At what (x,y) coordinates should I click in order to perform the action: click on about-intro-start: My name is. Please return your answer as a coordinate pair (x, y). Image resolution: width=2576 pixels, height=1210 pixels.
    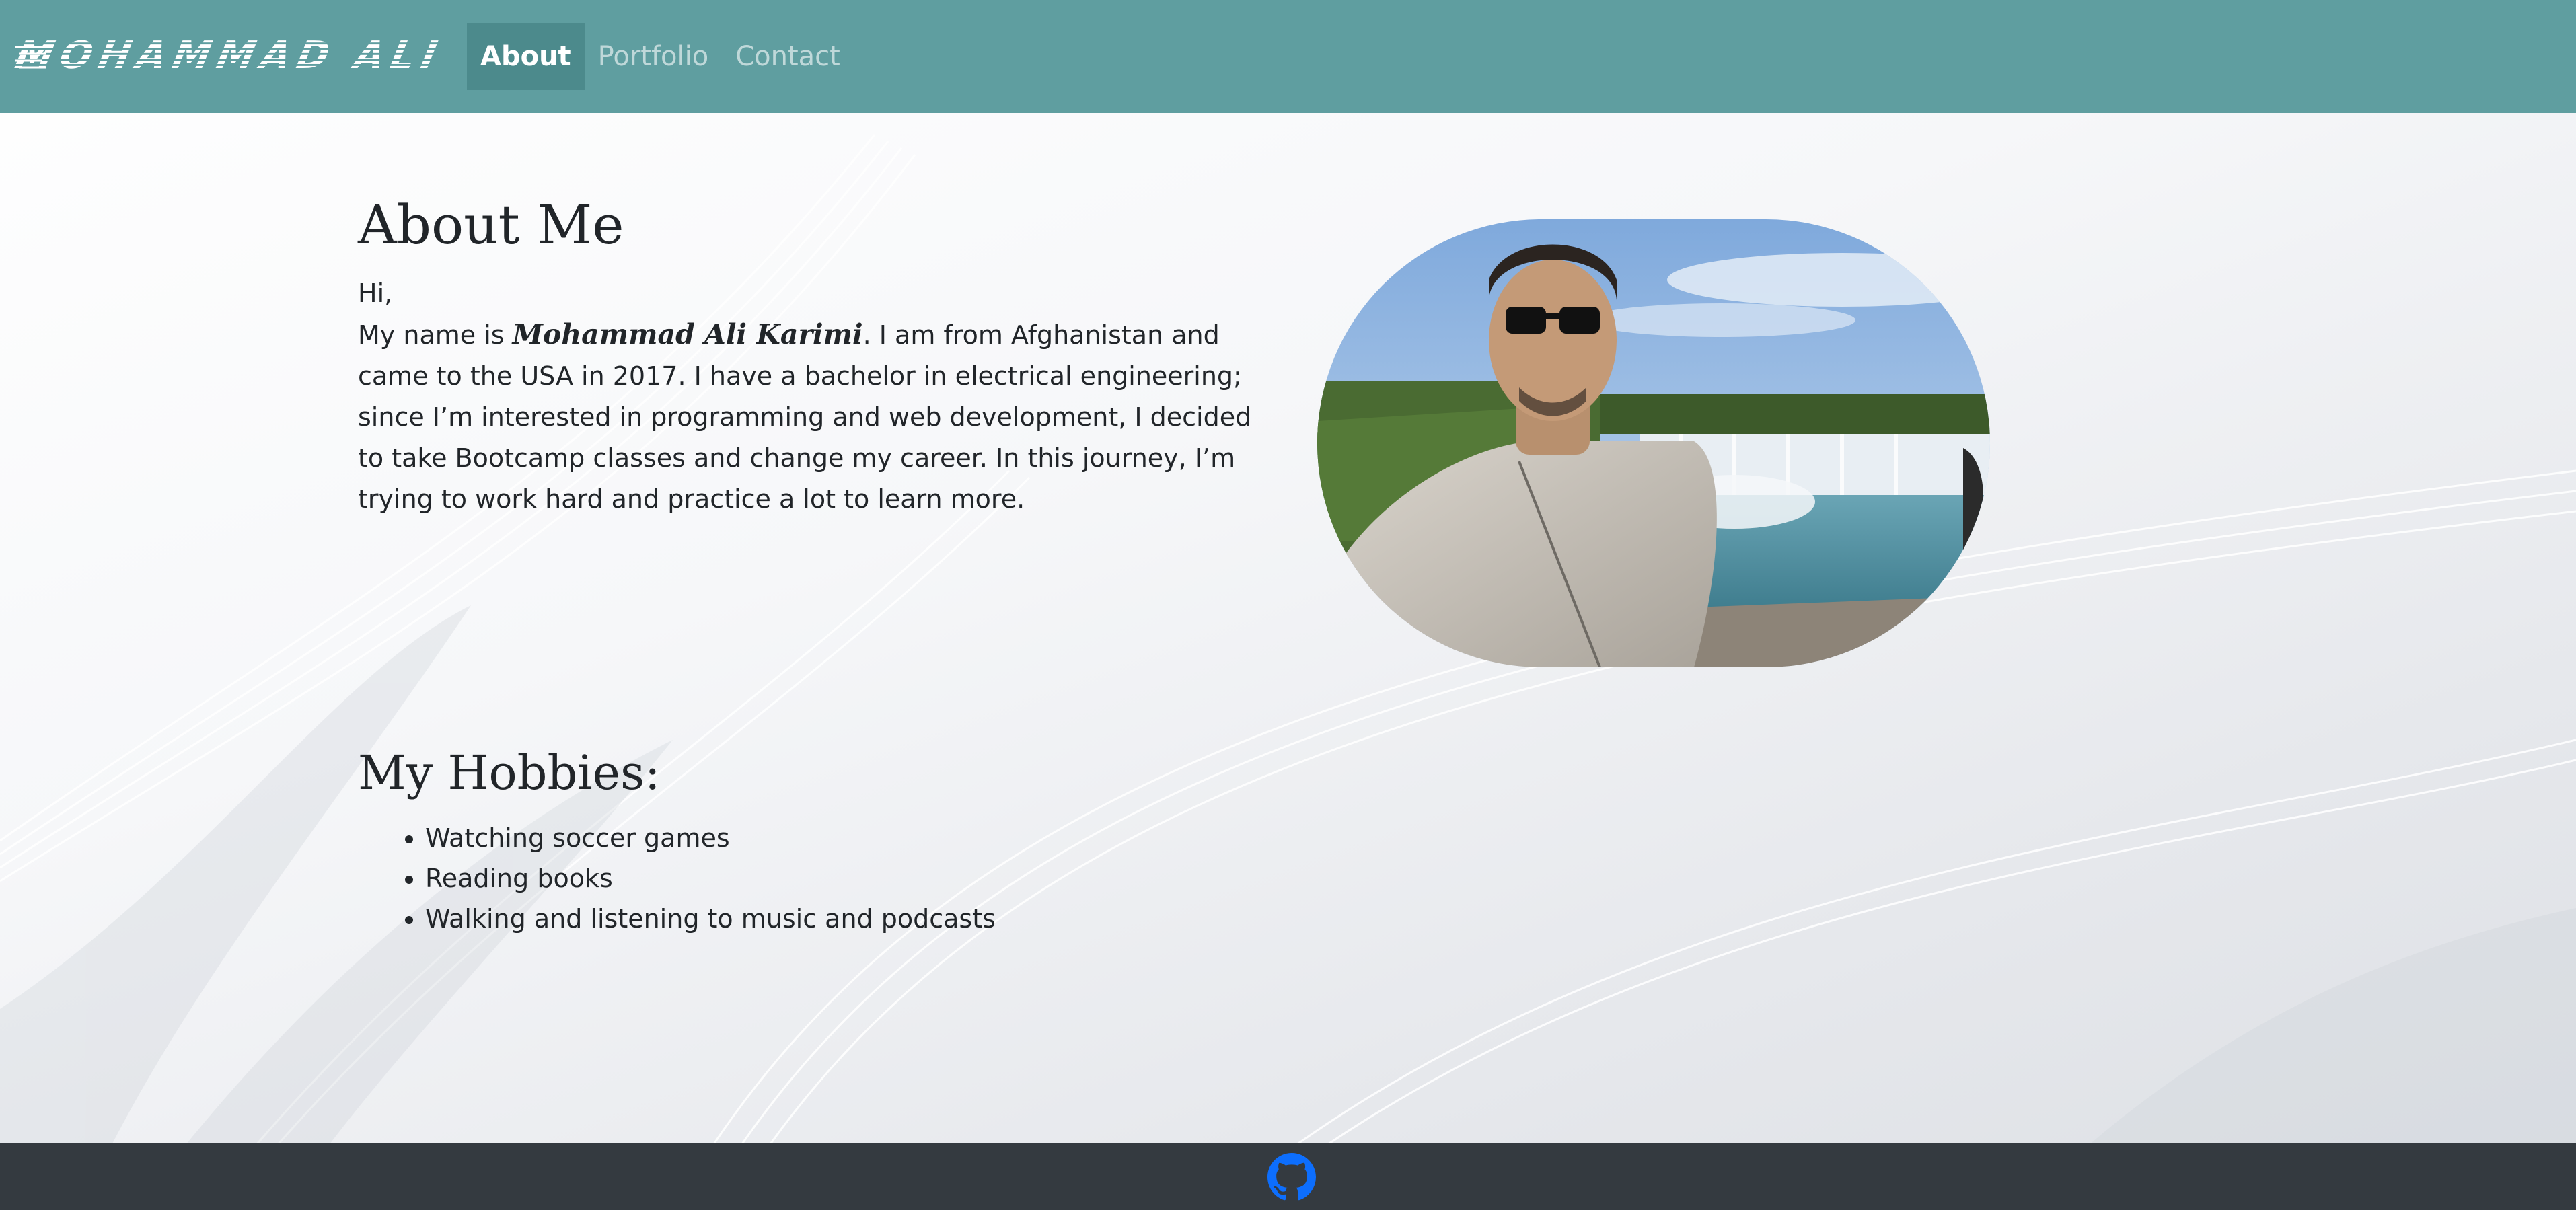
    Looking at the image, I should click on (435, 335).